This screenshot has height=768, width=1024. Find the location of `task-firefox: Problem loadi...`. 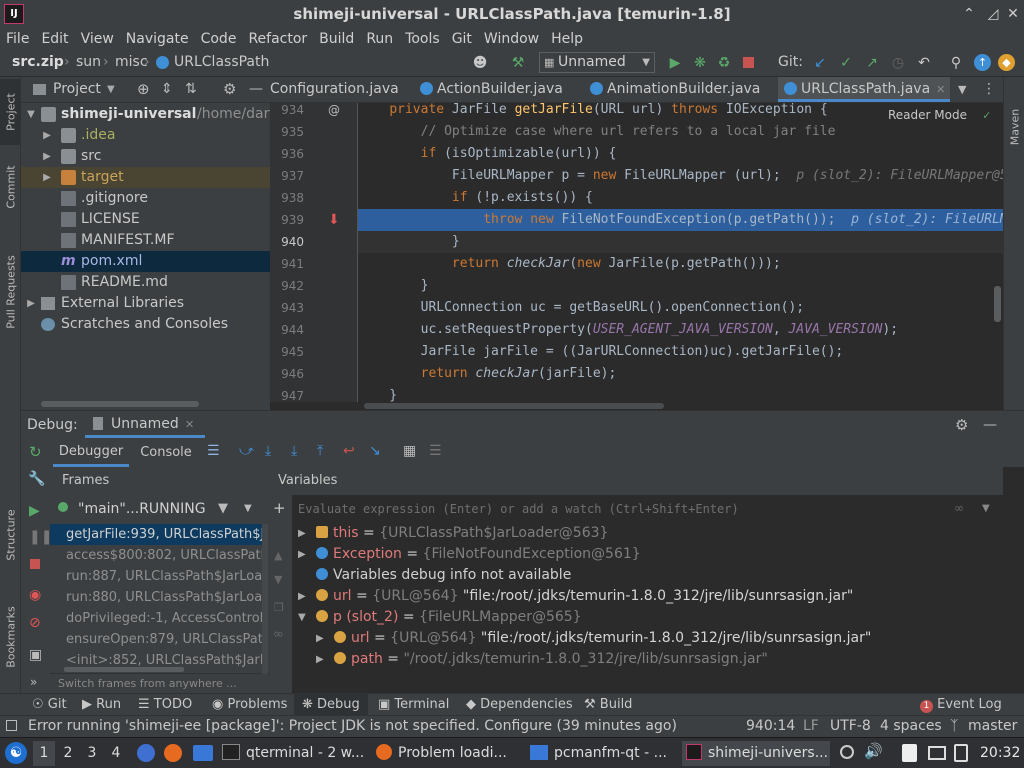

task-firefox: Problem loadi... is located at coordinates (450, 753).